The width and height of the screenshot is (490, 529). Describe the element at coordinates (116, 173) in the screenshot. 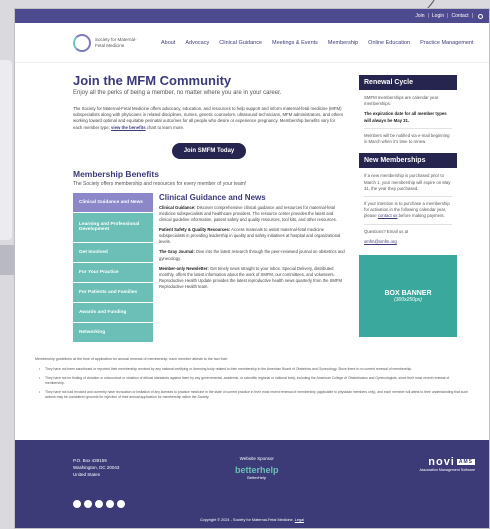

I see `benefits-title: Membership Benefits` at that location.